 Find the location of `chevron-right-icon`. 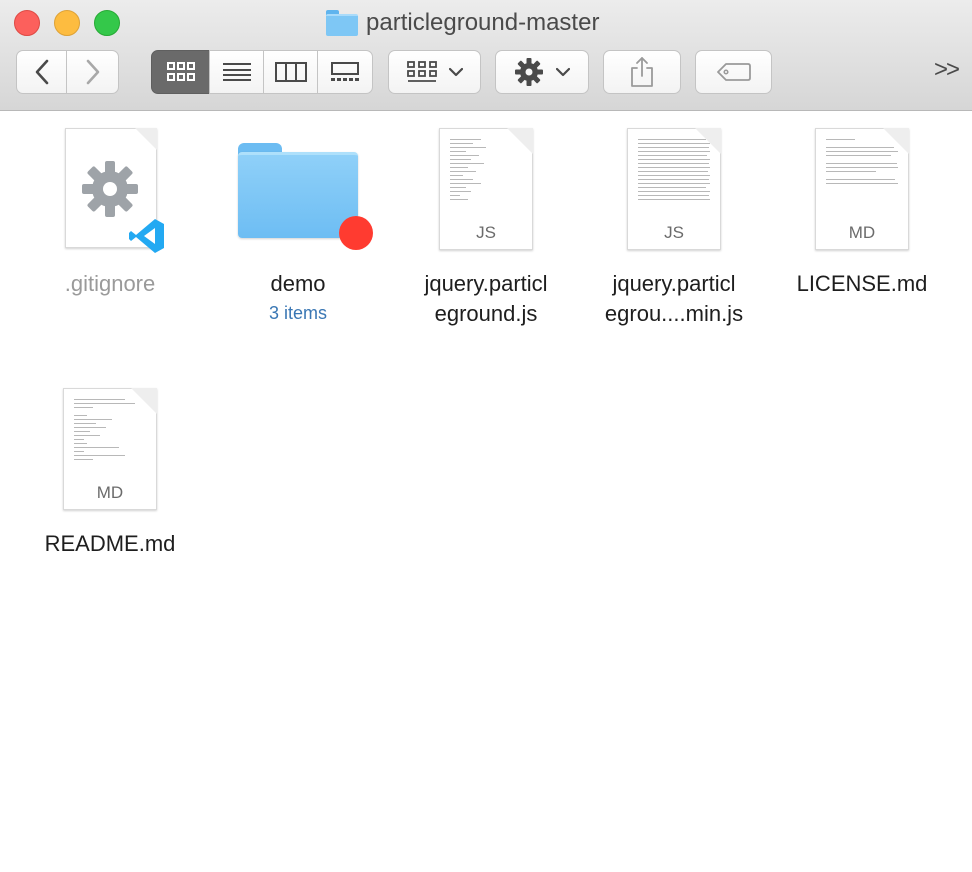

chevron-right-icon is located at coordinates (92, 72).